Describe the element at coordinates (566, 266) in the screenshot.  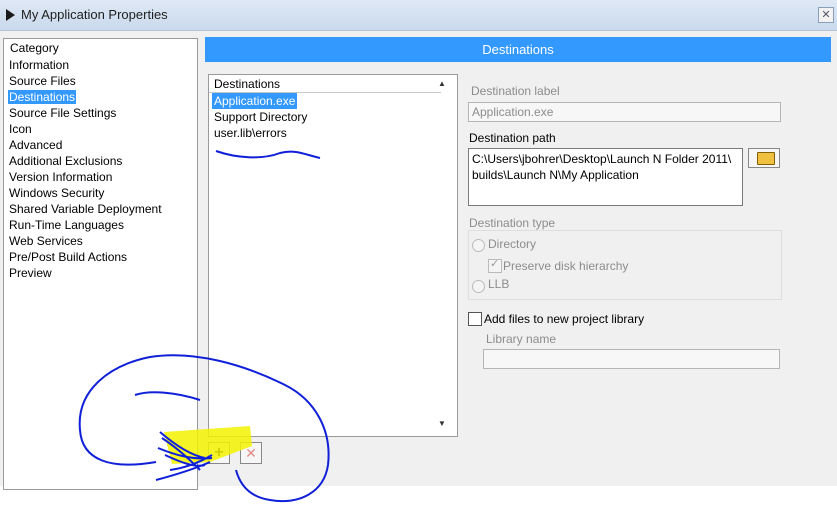
I see `preserve-disk-hierarchy-label: Preserve disk hierarchy` at that location.